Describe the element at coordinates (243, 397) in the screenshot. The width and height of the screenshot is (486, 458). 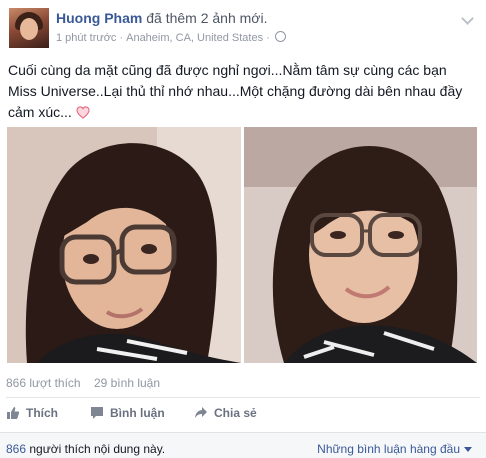
I see `divider` at that location.